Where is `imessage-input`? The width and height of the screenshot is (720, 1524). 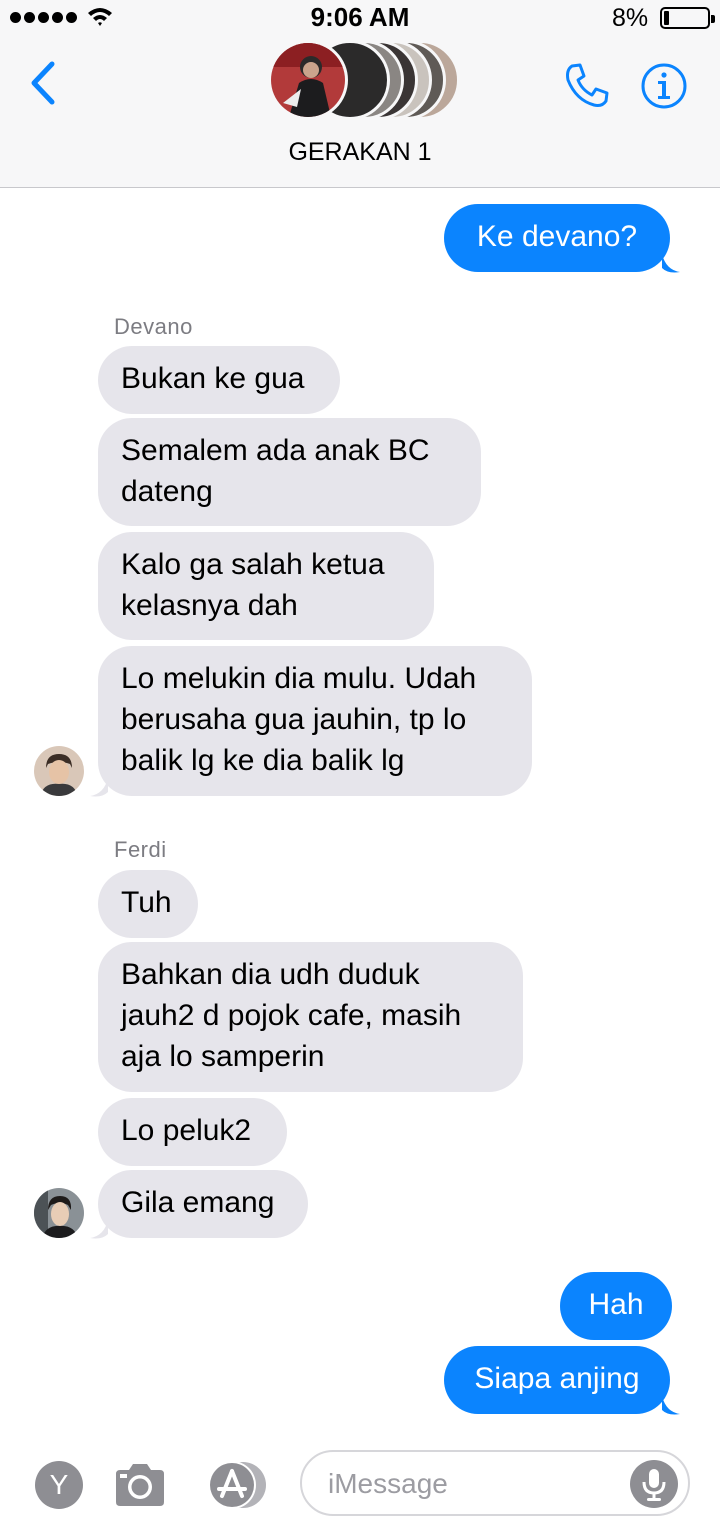 imessage-input is located at coordinates (478, 1484).